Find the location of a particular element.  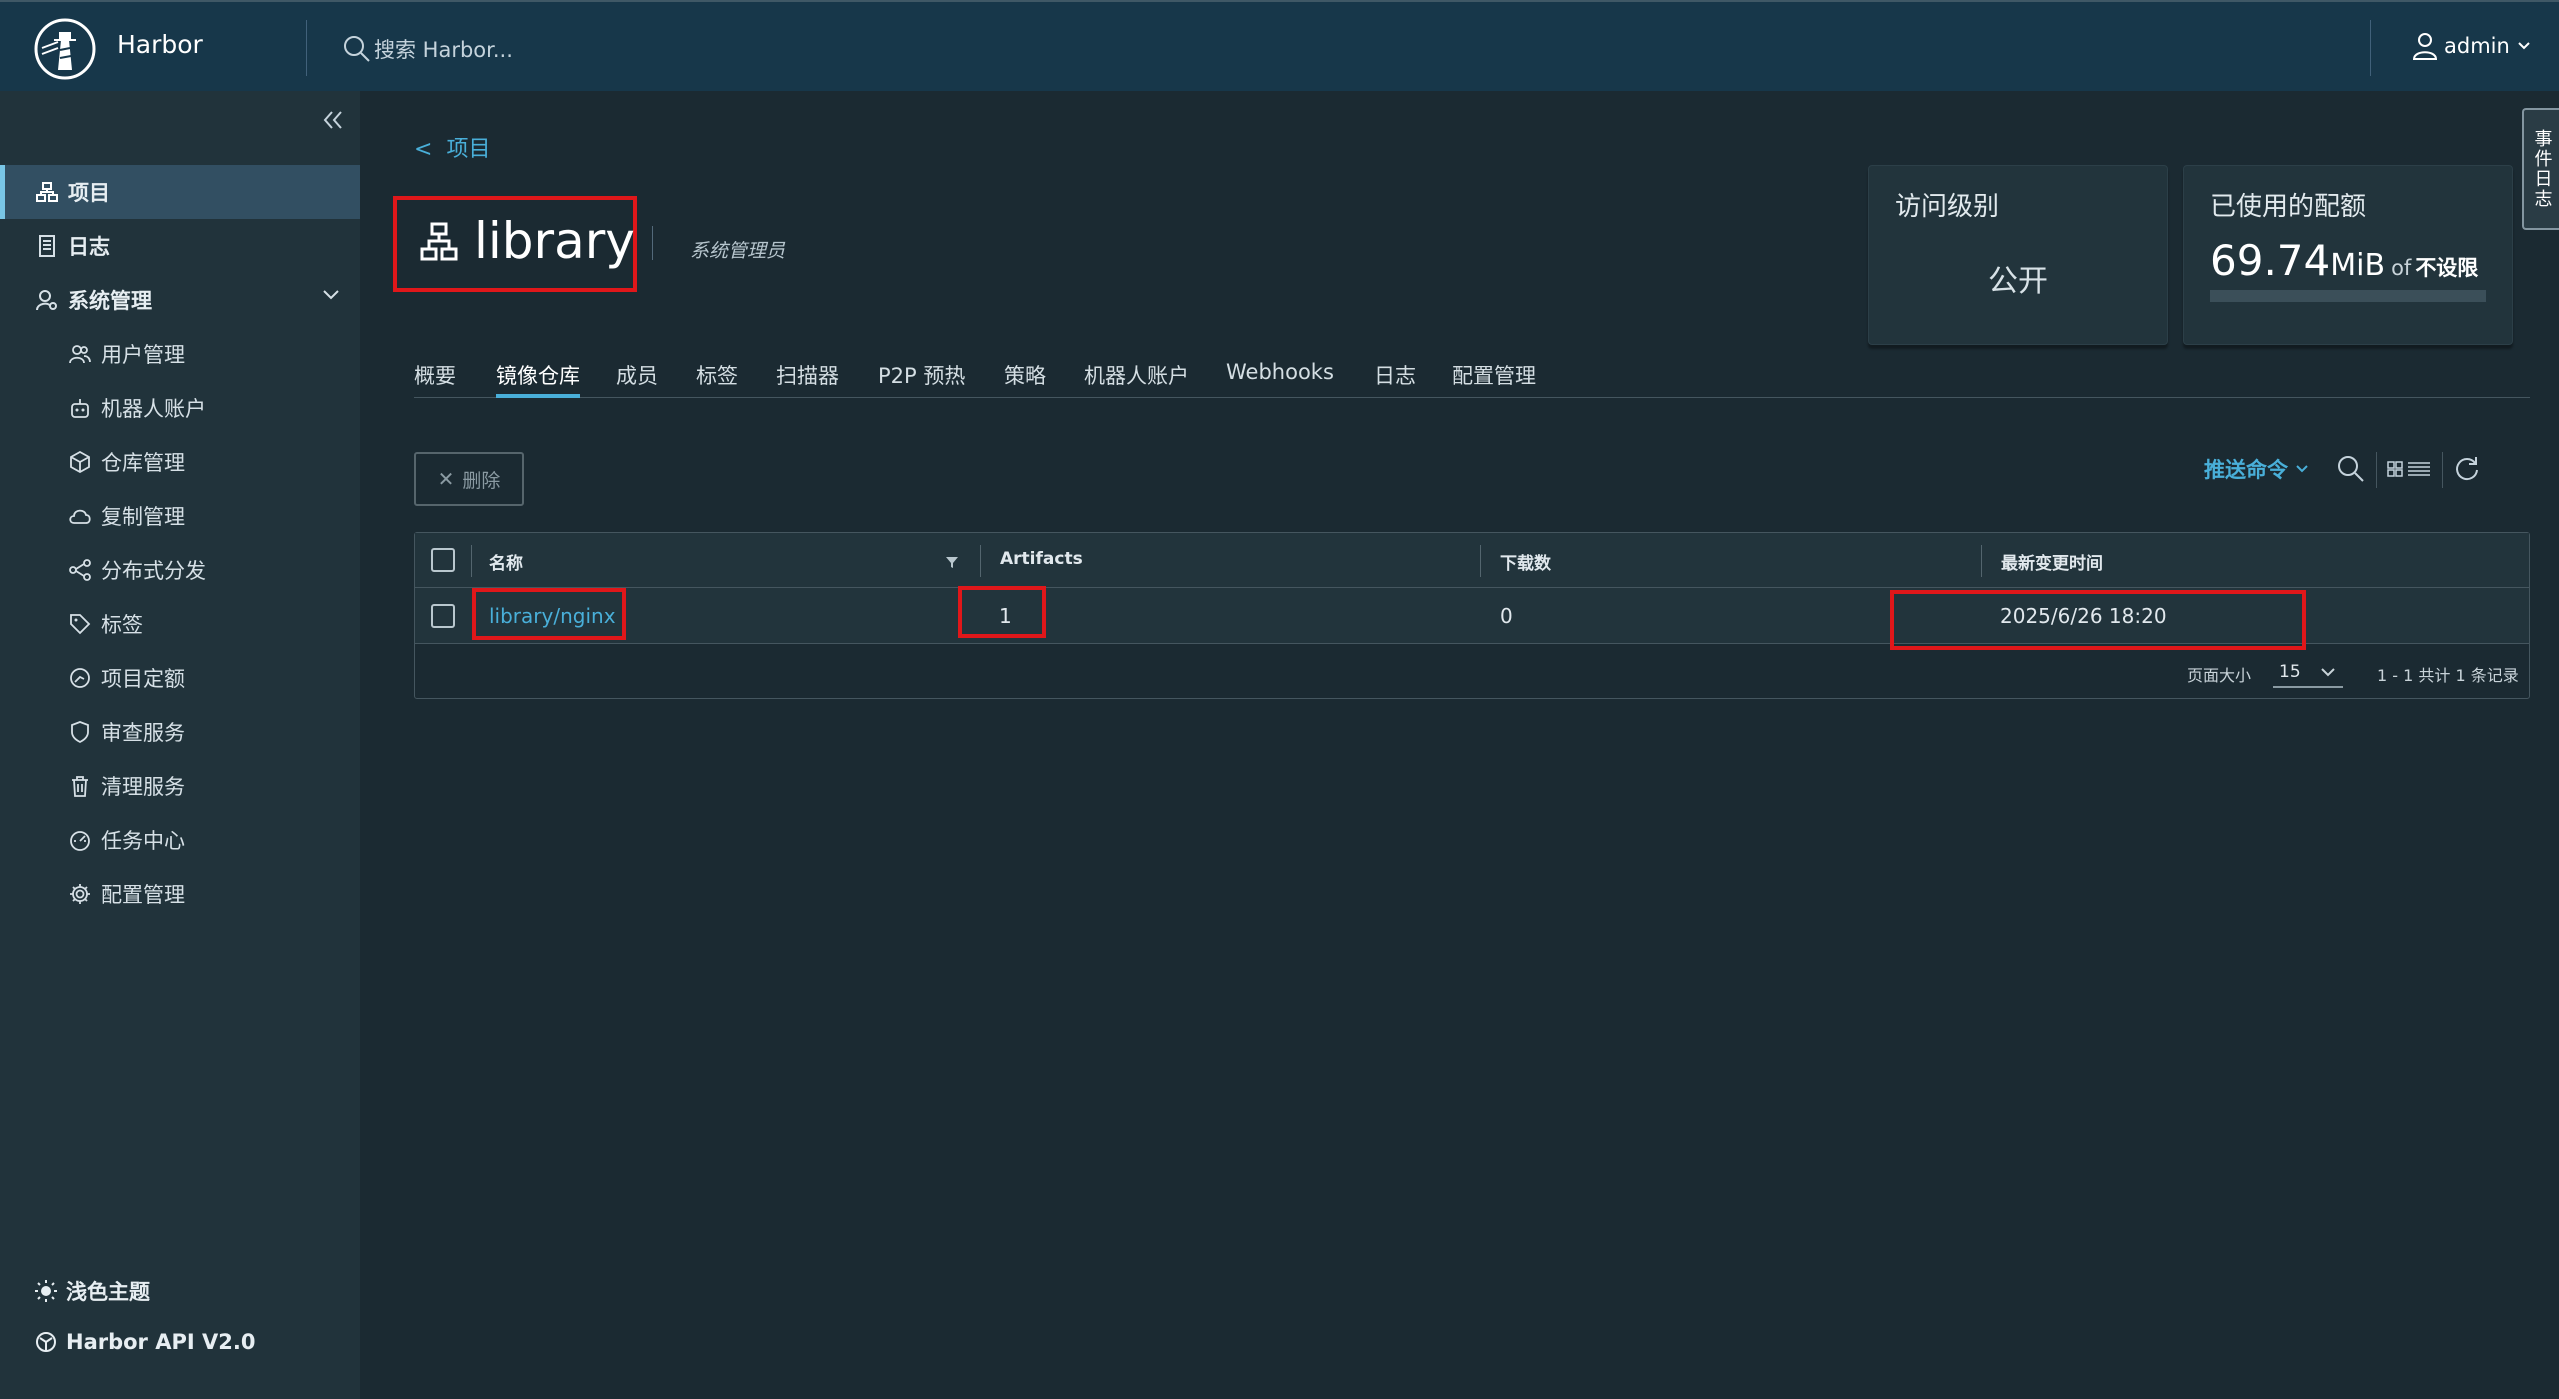

sidebar-item-distribution: 分布式分发 is located at coordinates (180, 570).